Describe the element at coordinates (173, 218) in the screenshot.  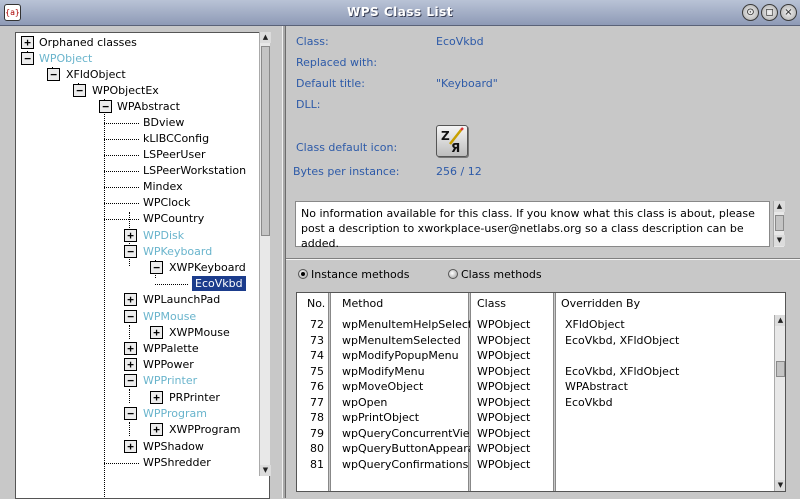
I see `tree-node-label: WPCountry` at that location.